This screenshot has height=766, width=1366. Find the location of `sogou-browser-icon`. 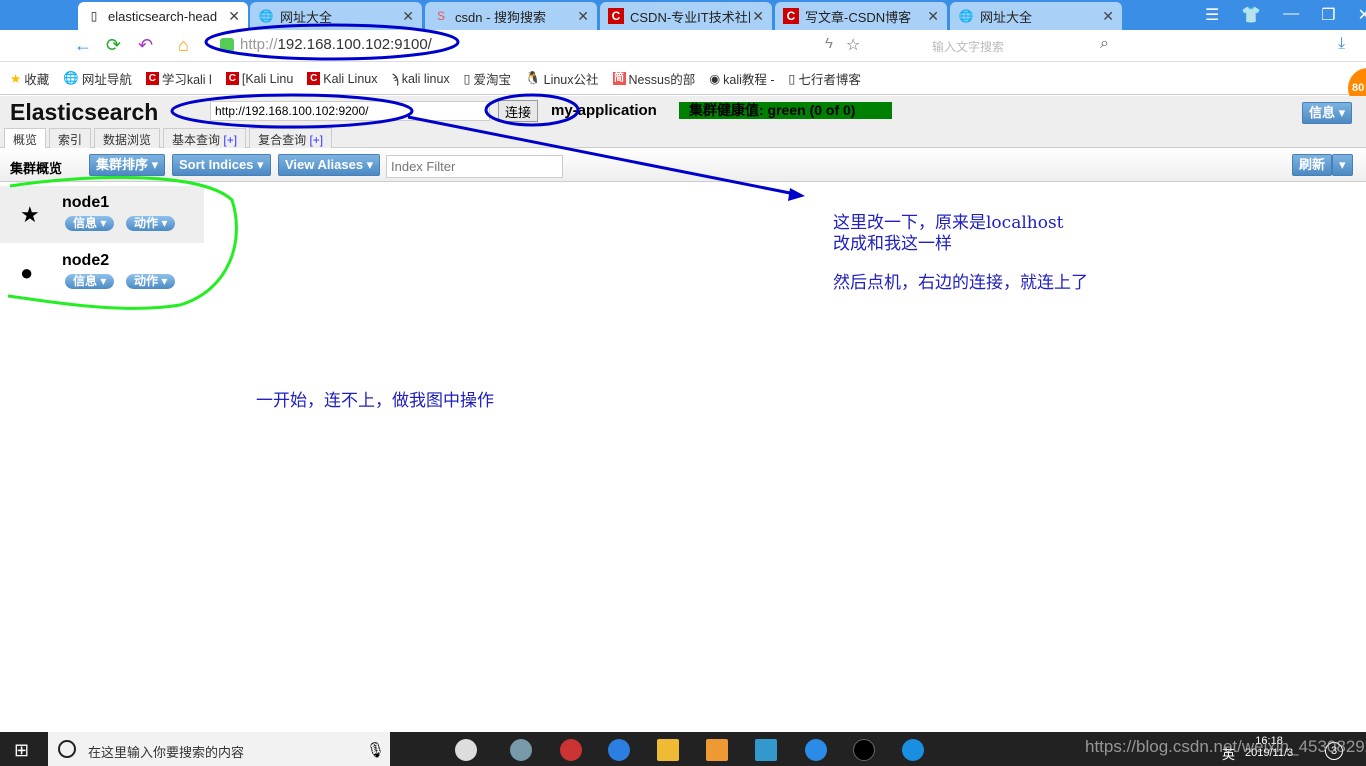

sogou-browser-icon is located at coordinates (619, 750).